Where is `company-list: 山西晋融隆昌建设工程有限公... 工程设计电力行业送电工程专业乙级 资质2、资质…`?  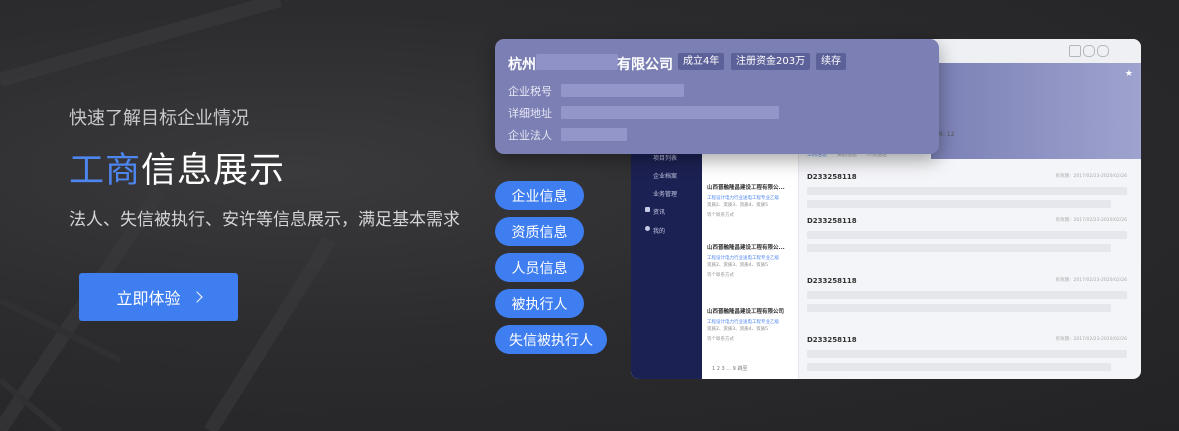
company-list: 山西晋融隆昌建设工程有限公... 工程设计电力行业送电工程专业乙级 资质2、资质… is located at coordinates (750, 266).